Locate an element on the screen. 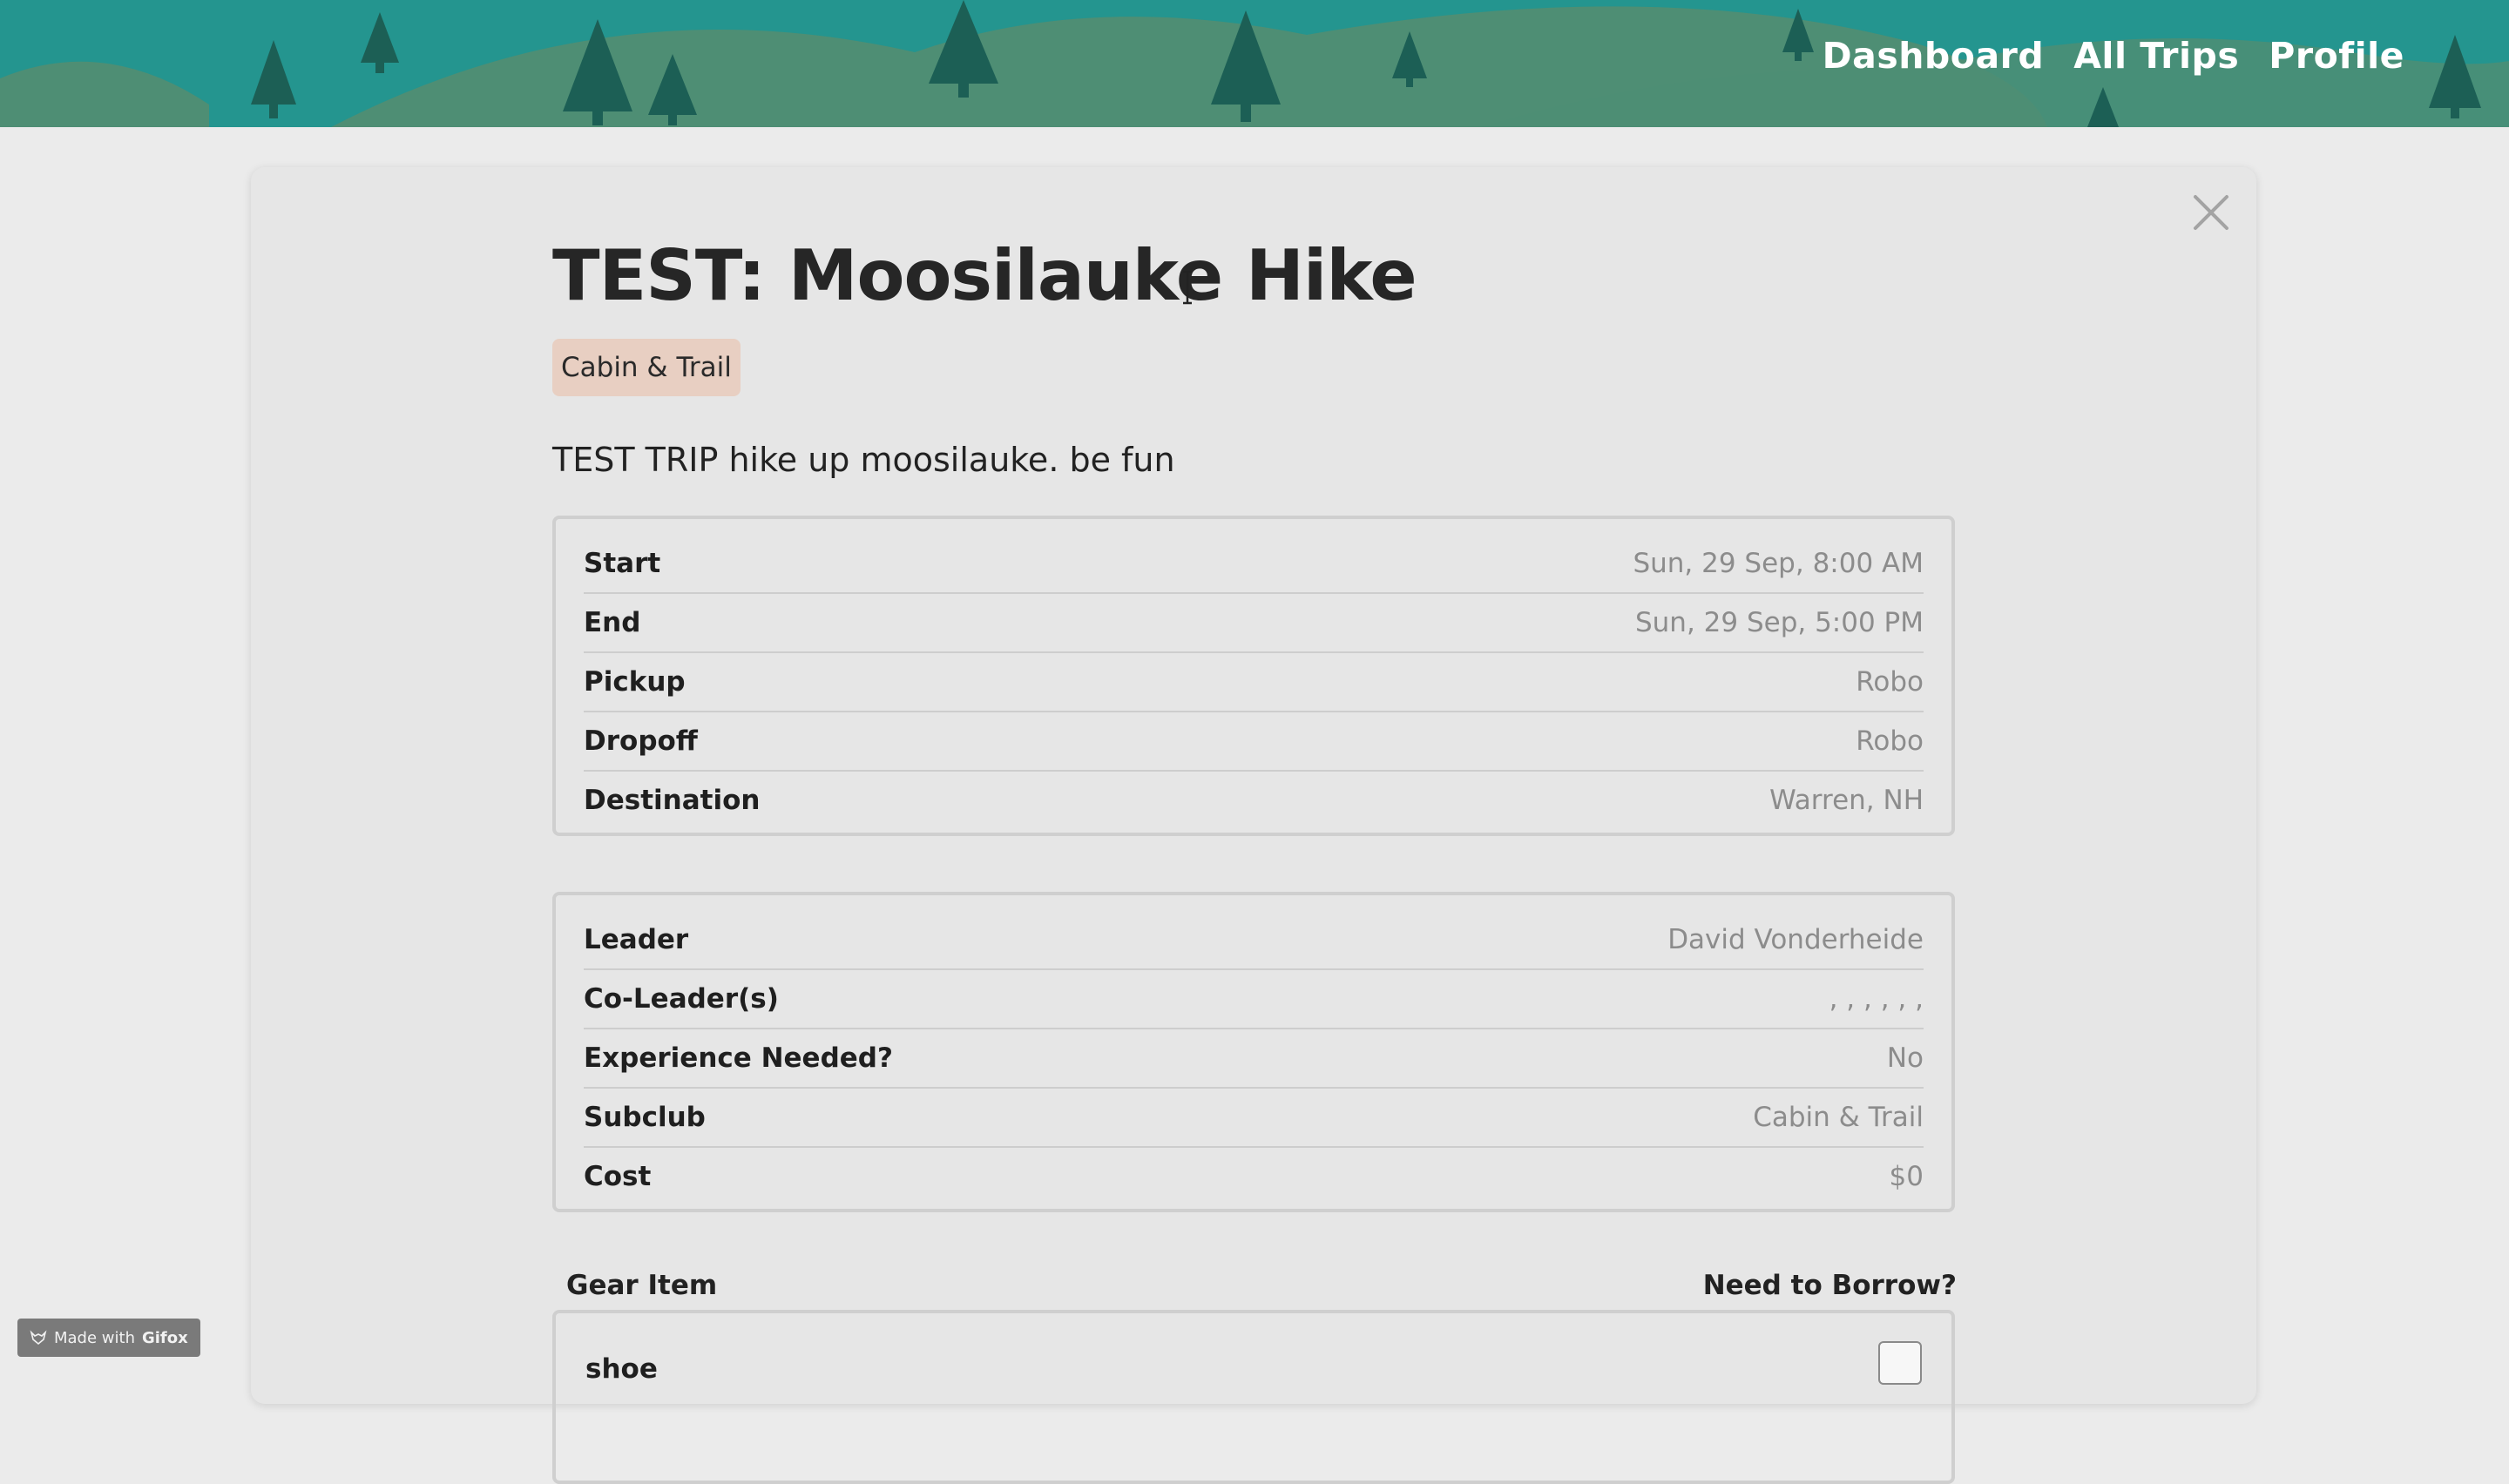 Image resolution: width=2509 pixels, height=1484 pixels. detail-label: End is located at coordinates (612, 623).